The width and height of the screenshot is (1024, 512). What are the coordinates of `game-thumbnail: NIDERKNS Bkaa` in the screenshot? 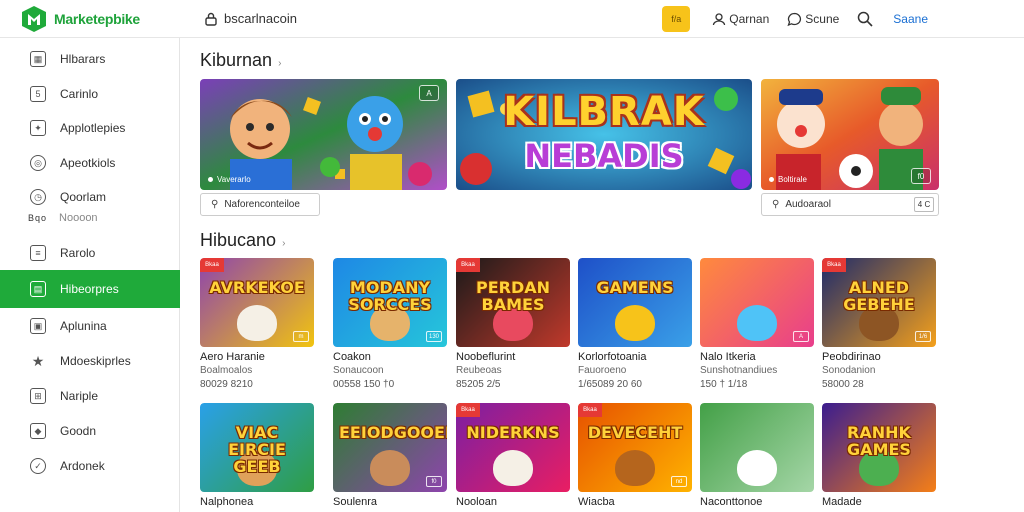 It's located at (513, 447).